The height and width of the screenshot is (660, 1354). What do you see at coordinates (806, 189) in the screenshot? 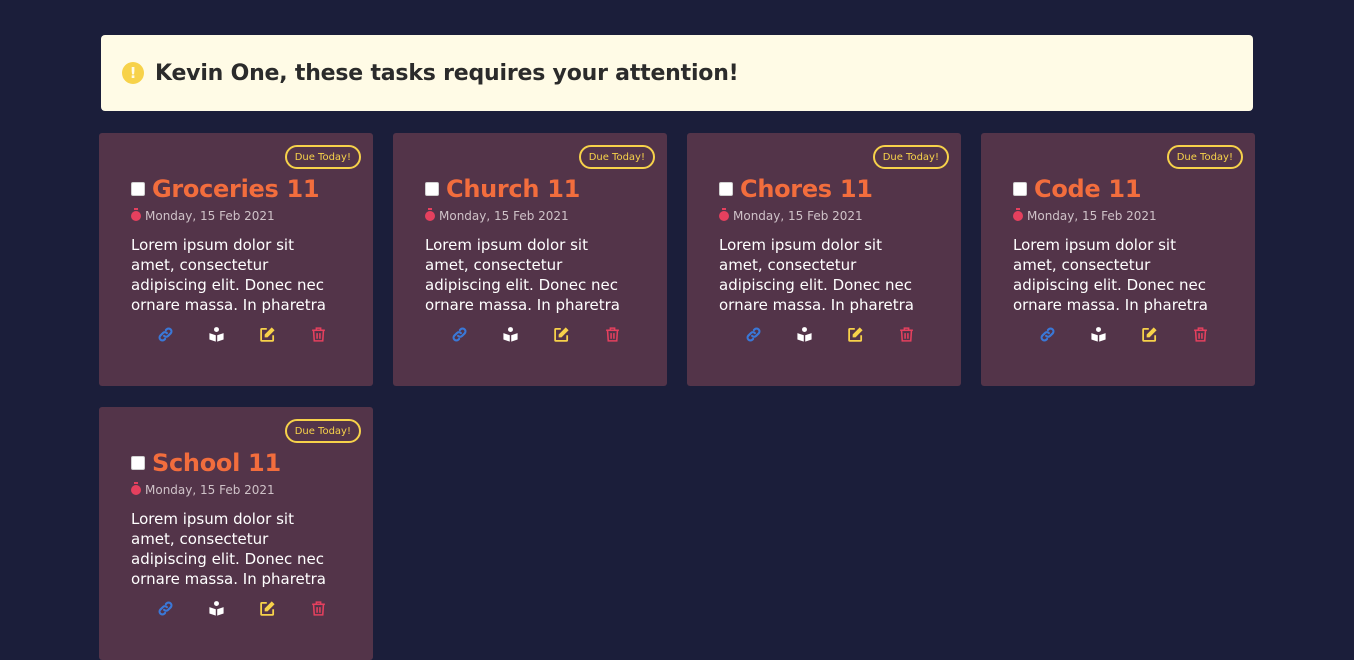
I see `task-title: Chores 11` at bounding box center [806, 189].